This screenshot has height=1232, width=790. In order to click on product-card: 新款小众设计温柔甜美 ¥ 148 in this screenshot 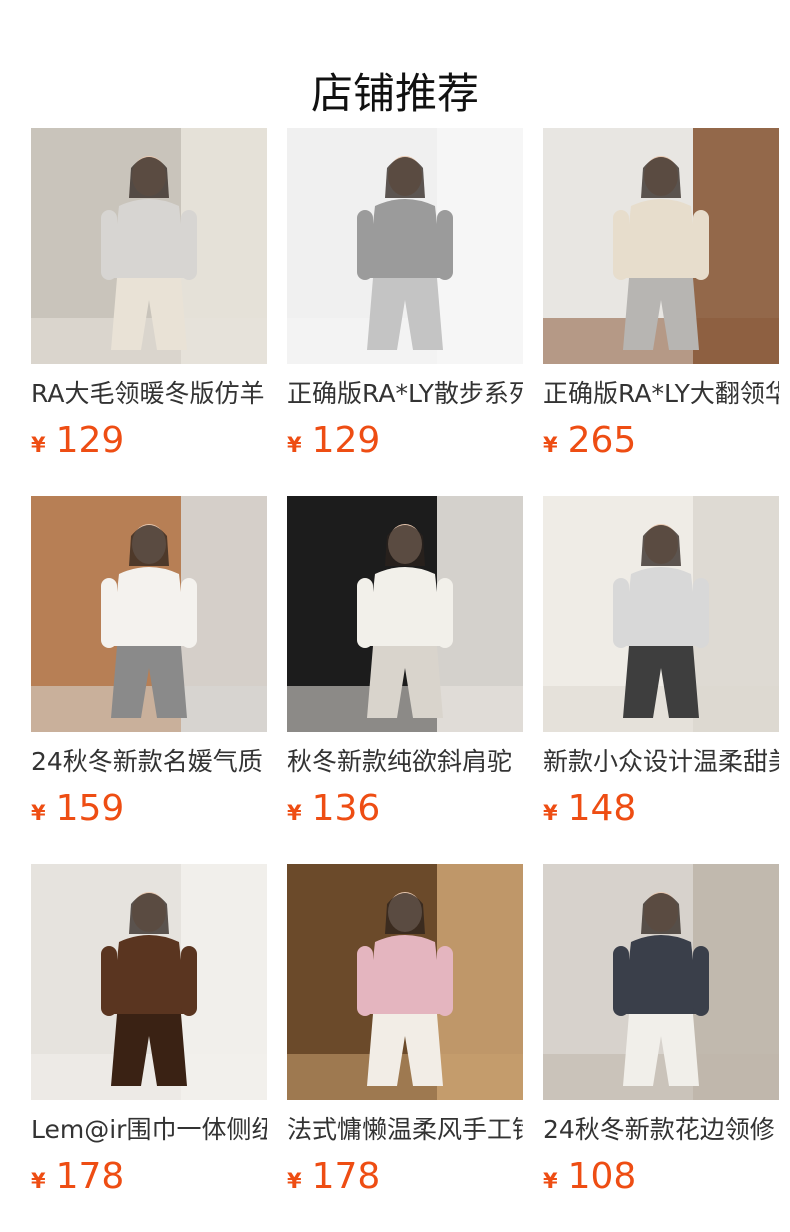, I will do `click(661, 664)`.